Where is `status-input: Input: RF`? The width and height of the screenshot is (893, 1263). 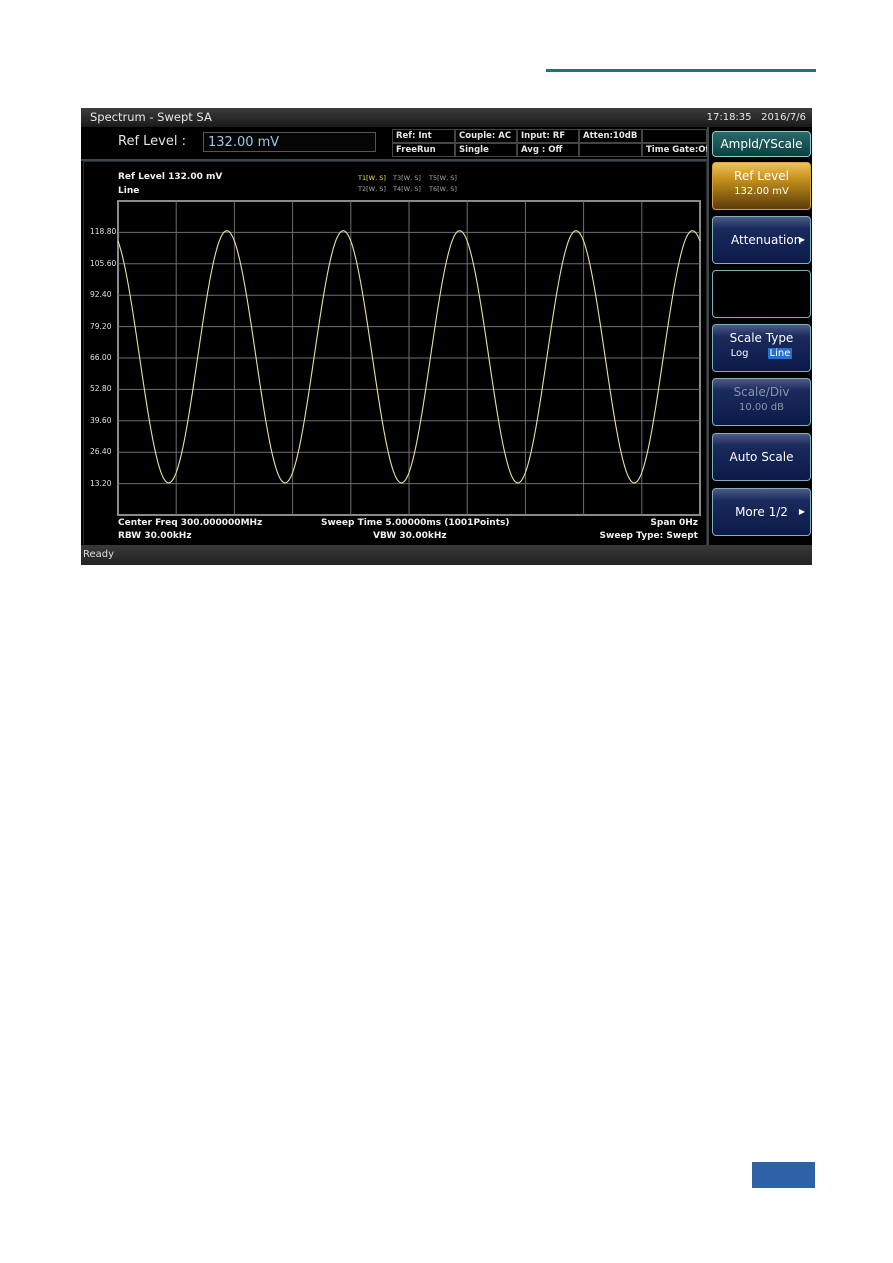 status-input: Input: RF is located at coordinates (548, 136).